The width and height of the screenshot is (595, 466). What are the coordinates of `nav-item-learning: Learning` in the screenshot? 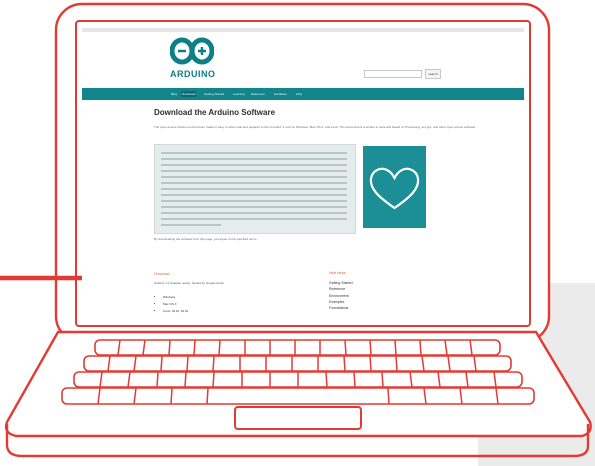 It's located at (239, 94).